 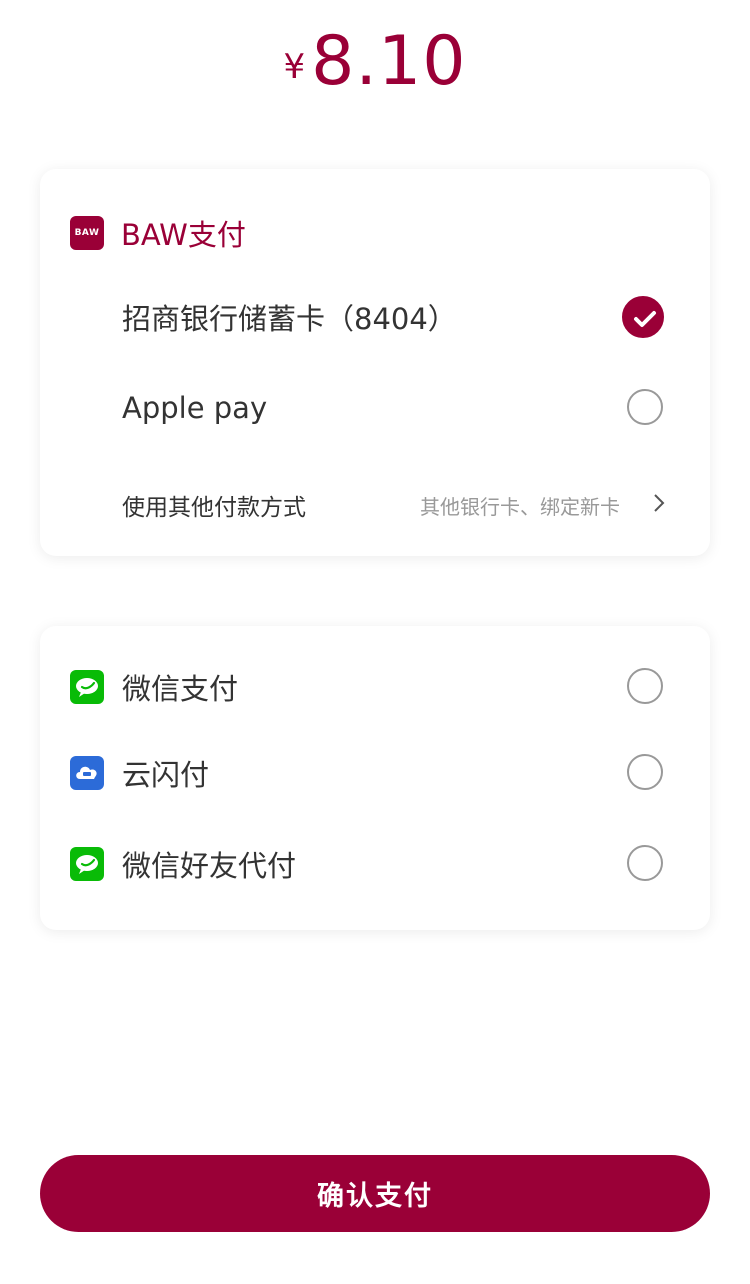 What do you see at coordinates (294, 67) in the screenshot?
I see `currency-symbol: ¥` at bounding box center [294, 67].